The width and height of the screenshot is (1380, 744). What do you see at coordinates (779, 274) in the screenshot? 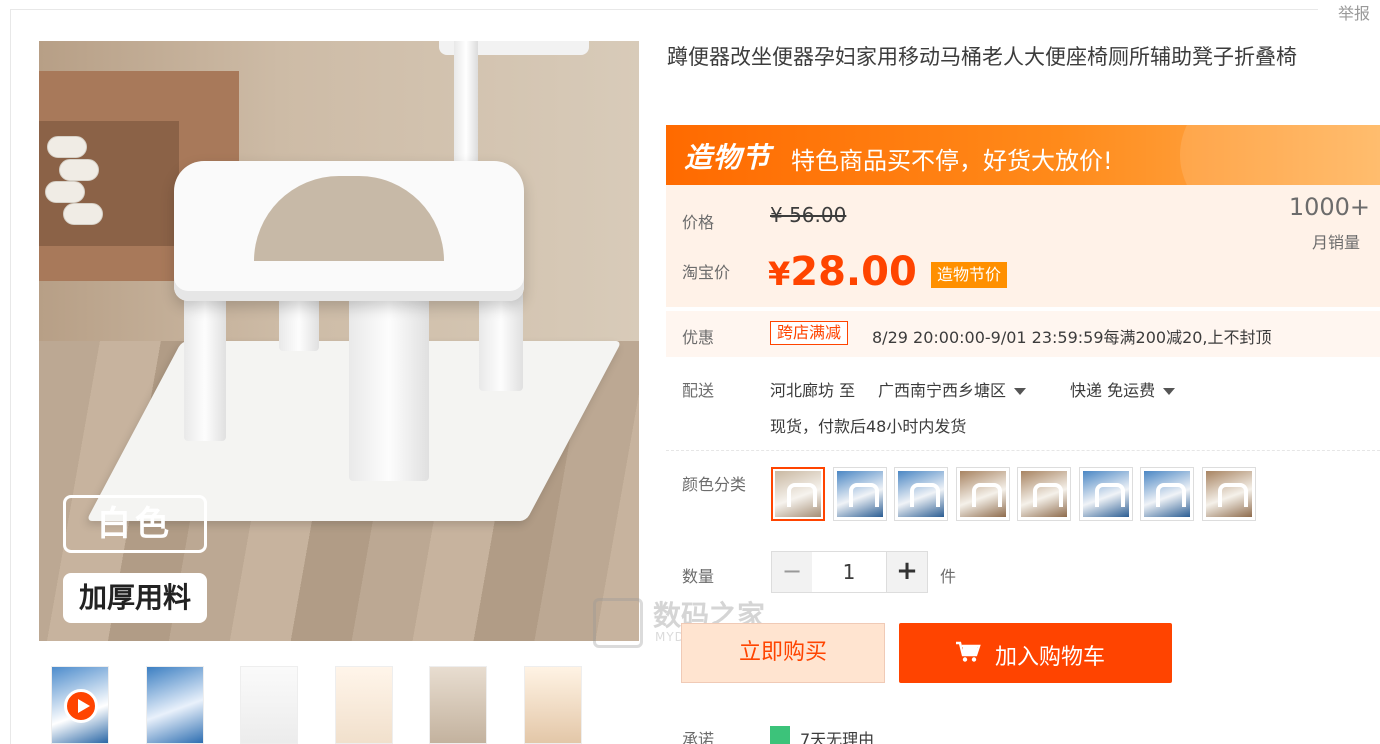
I see `currency-symbol: ¥` at bounding box center [779, 274].